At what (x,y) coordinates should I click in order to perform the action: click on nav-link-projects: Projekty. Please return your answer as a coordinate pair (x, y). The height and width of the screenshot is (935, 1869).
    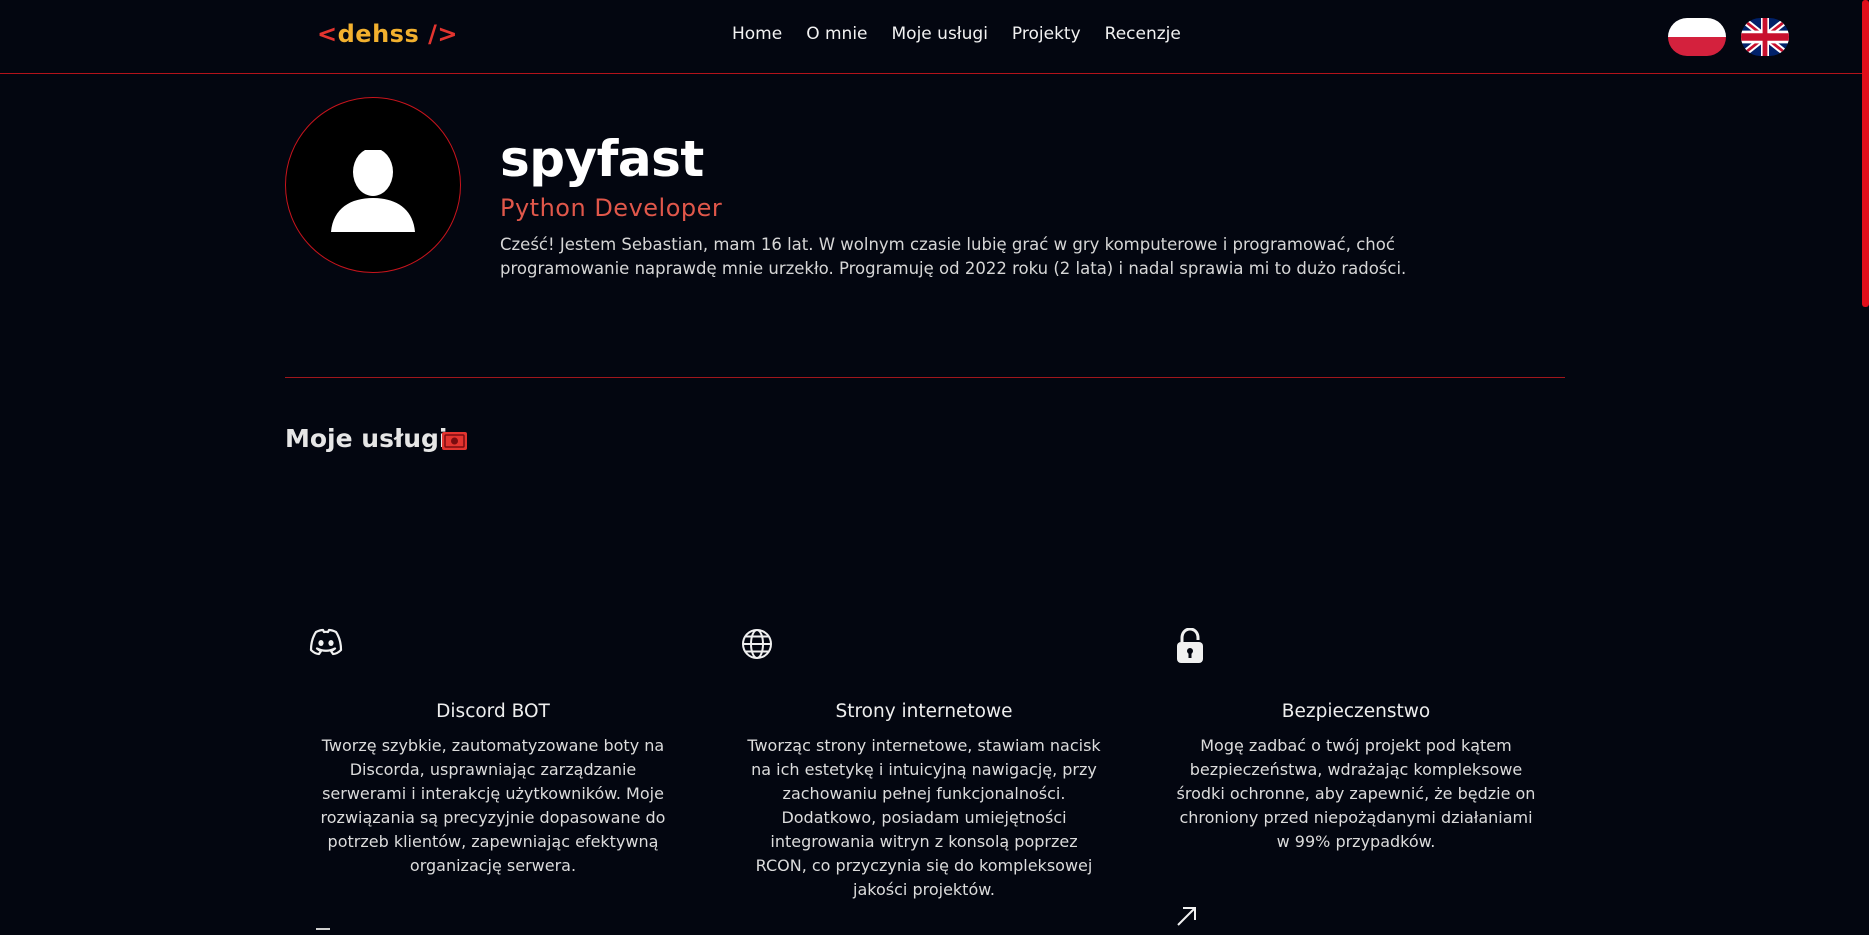
    Looking at the image, I should click on (1046, 34).